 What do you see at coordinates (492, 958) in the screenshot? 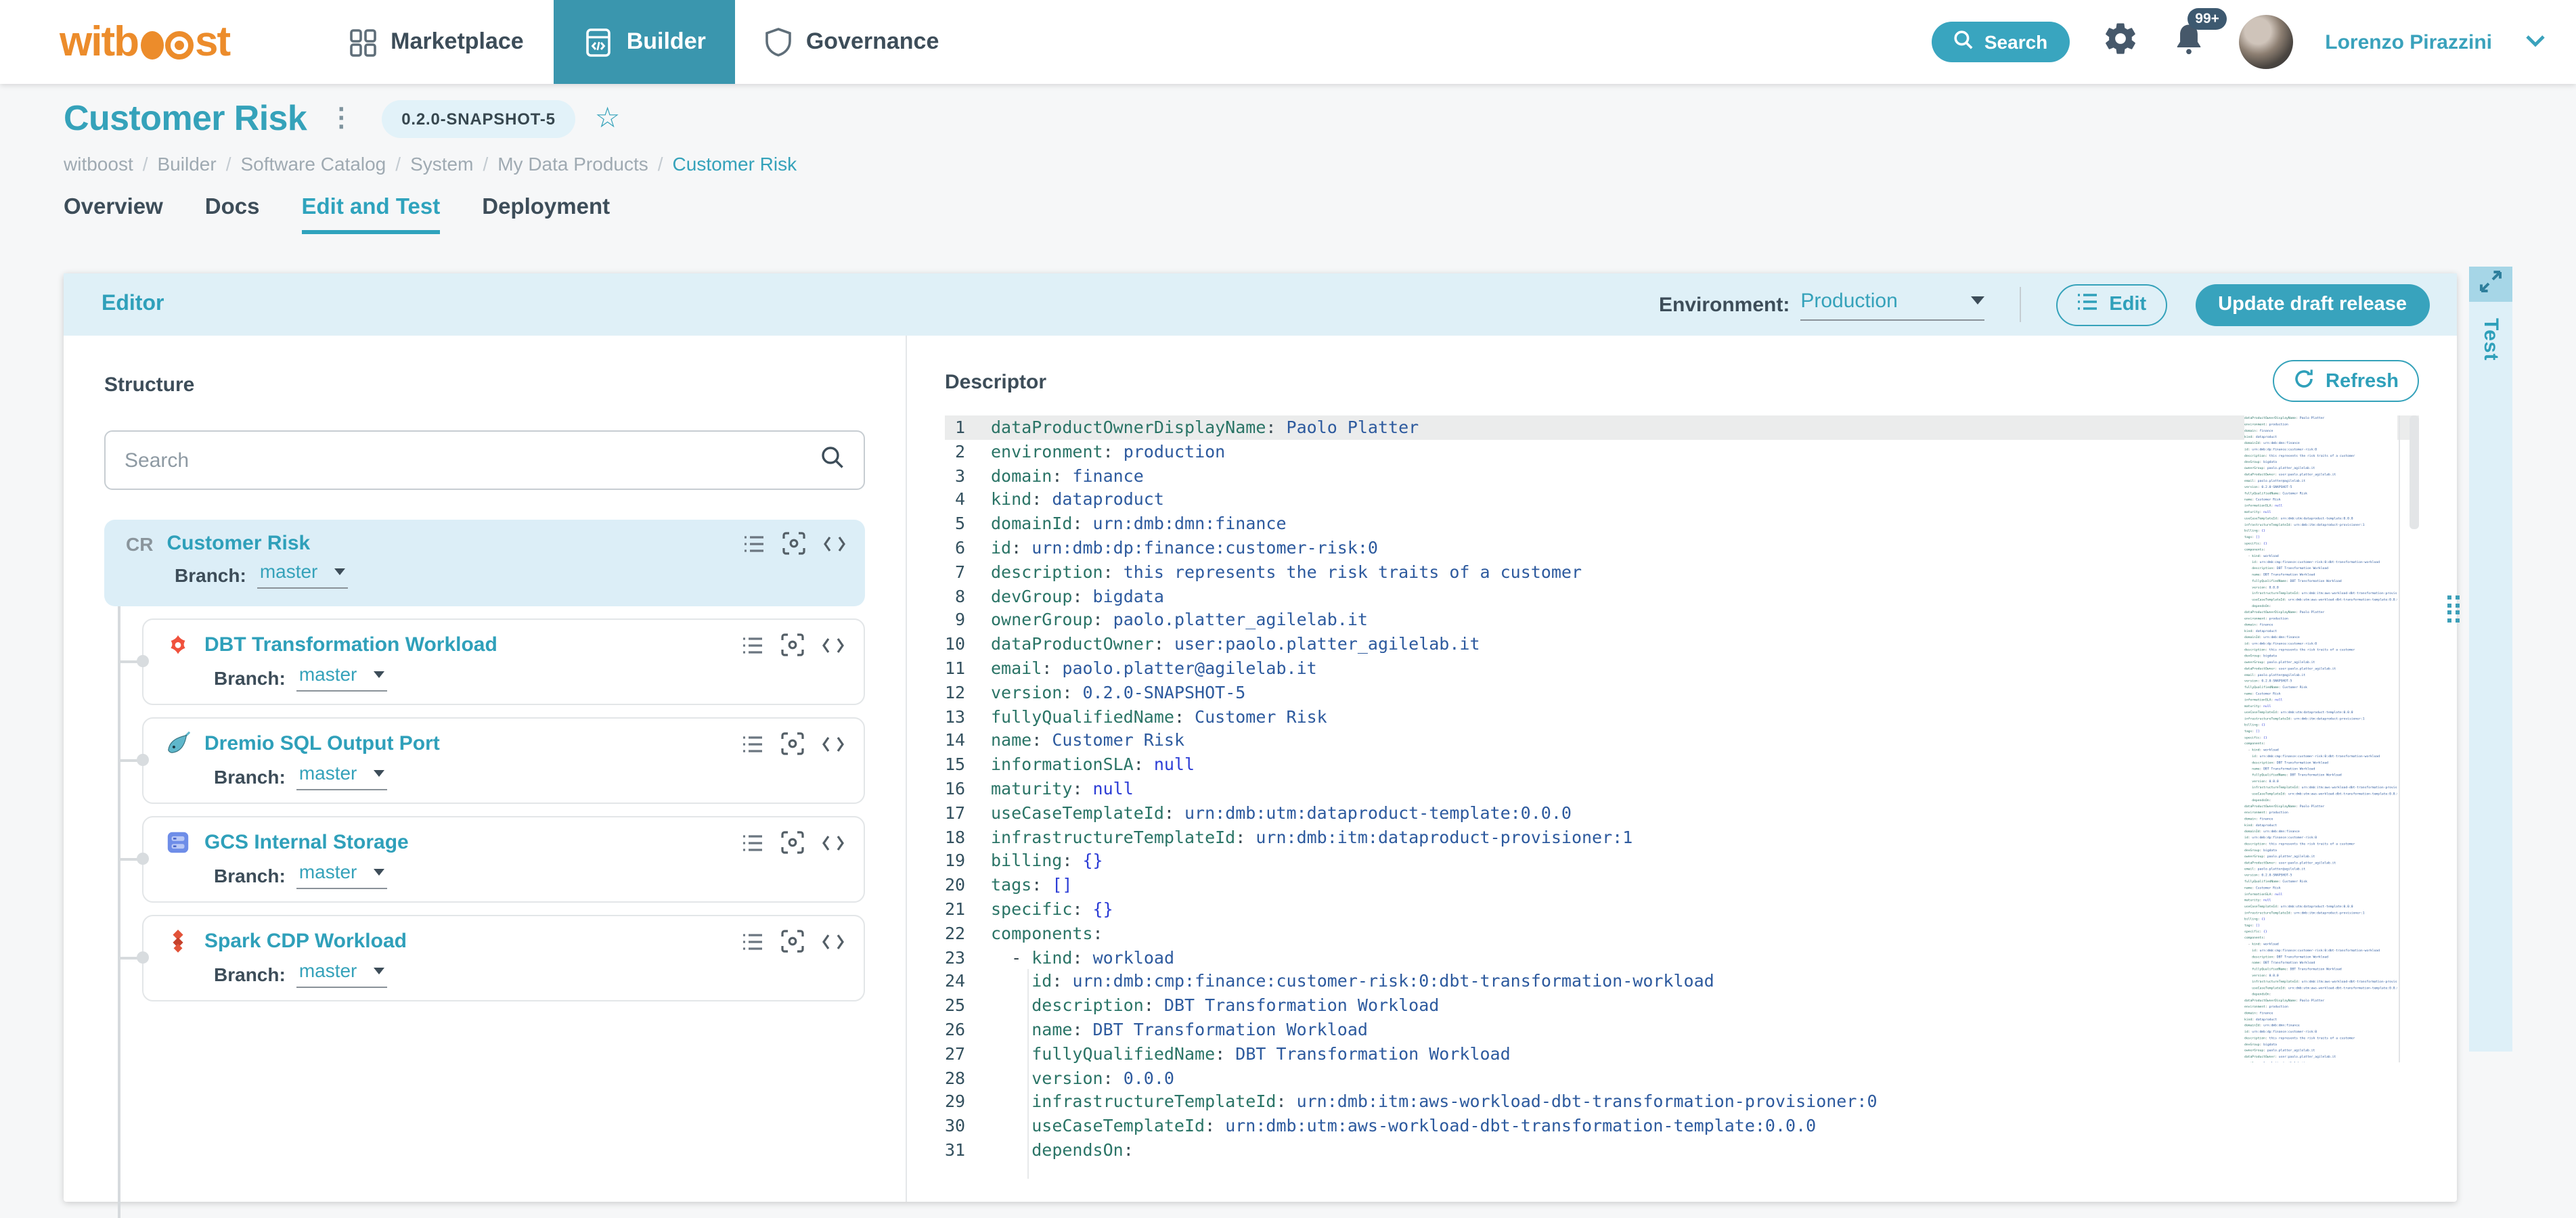
I see `component-card: Spark CDP Workload Branch: master` at bounding box center [492, 958].